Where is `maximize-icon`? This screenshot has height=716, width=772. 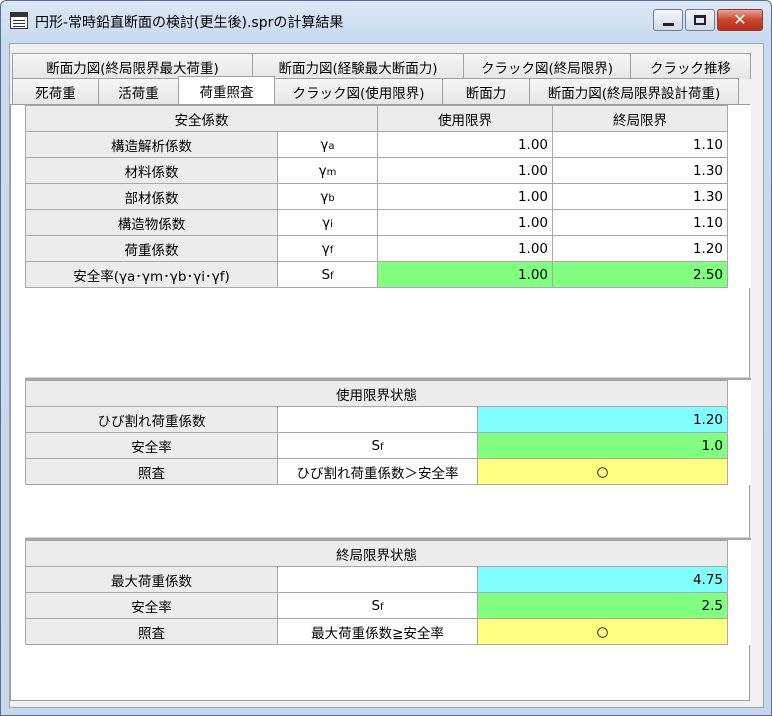 maximize-icon is located at coordinates (700, 20).